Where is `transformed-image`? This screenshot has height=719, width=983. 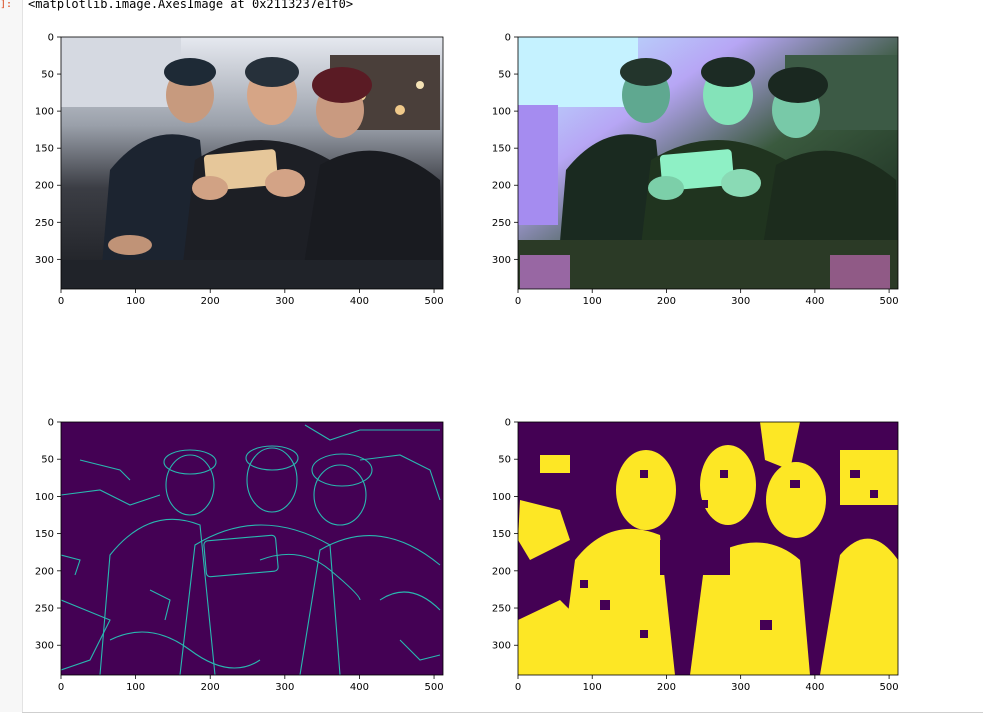 transformed-image is located at coordinates (708, 163).